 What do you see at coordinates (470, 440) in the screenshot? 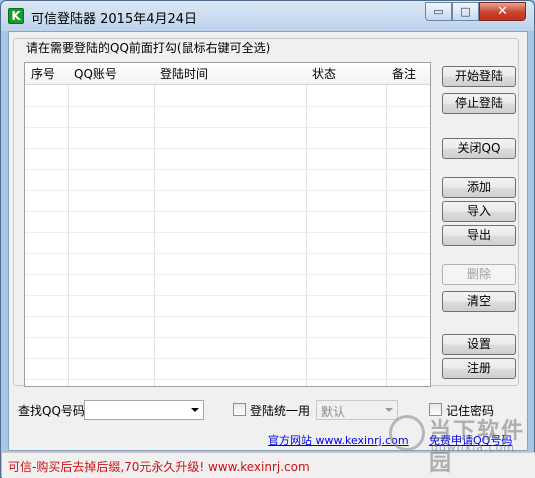
I see `free-apply-qq-link: 免费申请QQ号码` at bounding box center [470, 440].